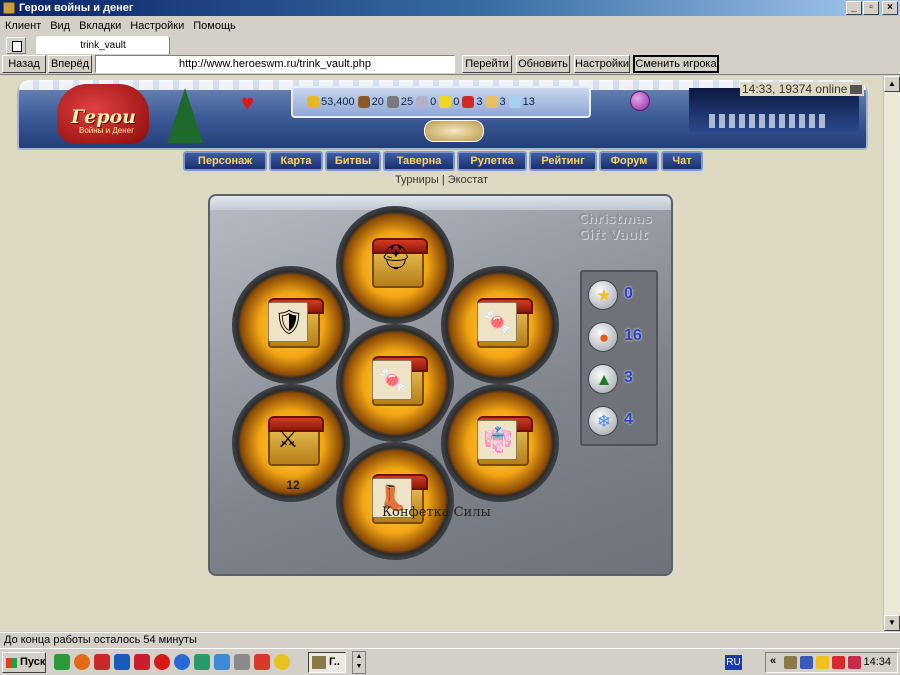 The height and width of the screenshot is (675, 900). Describe the element at coordinates (856, 90) in the screenshot. I see `online-icon` at that location.